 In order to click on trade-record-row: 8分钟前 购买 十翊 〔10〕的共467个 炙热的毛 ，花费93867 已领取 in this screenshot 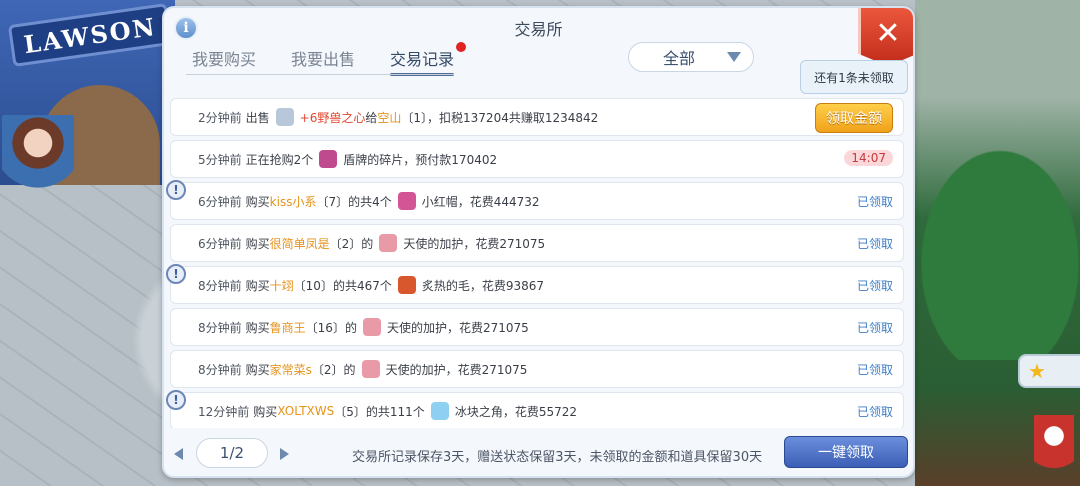, I will do `click(537, 285)`.